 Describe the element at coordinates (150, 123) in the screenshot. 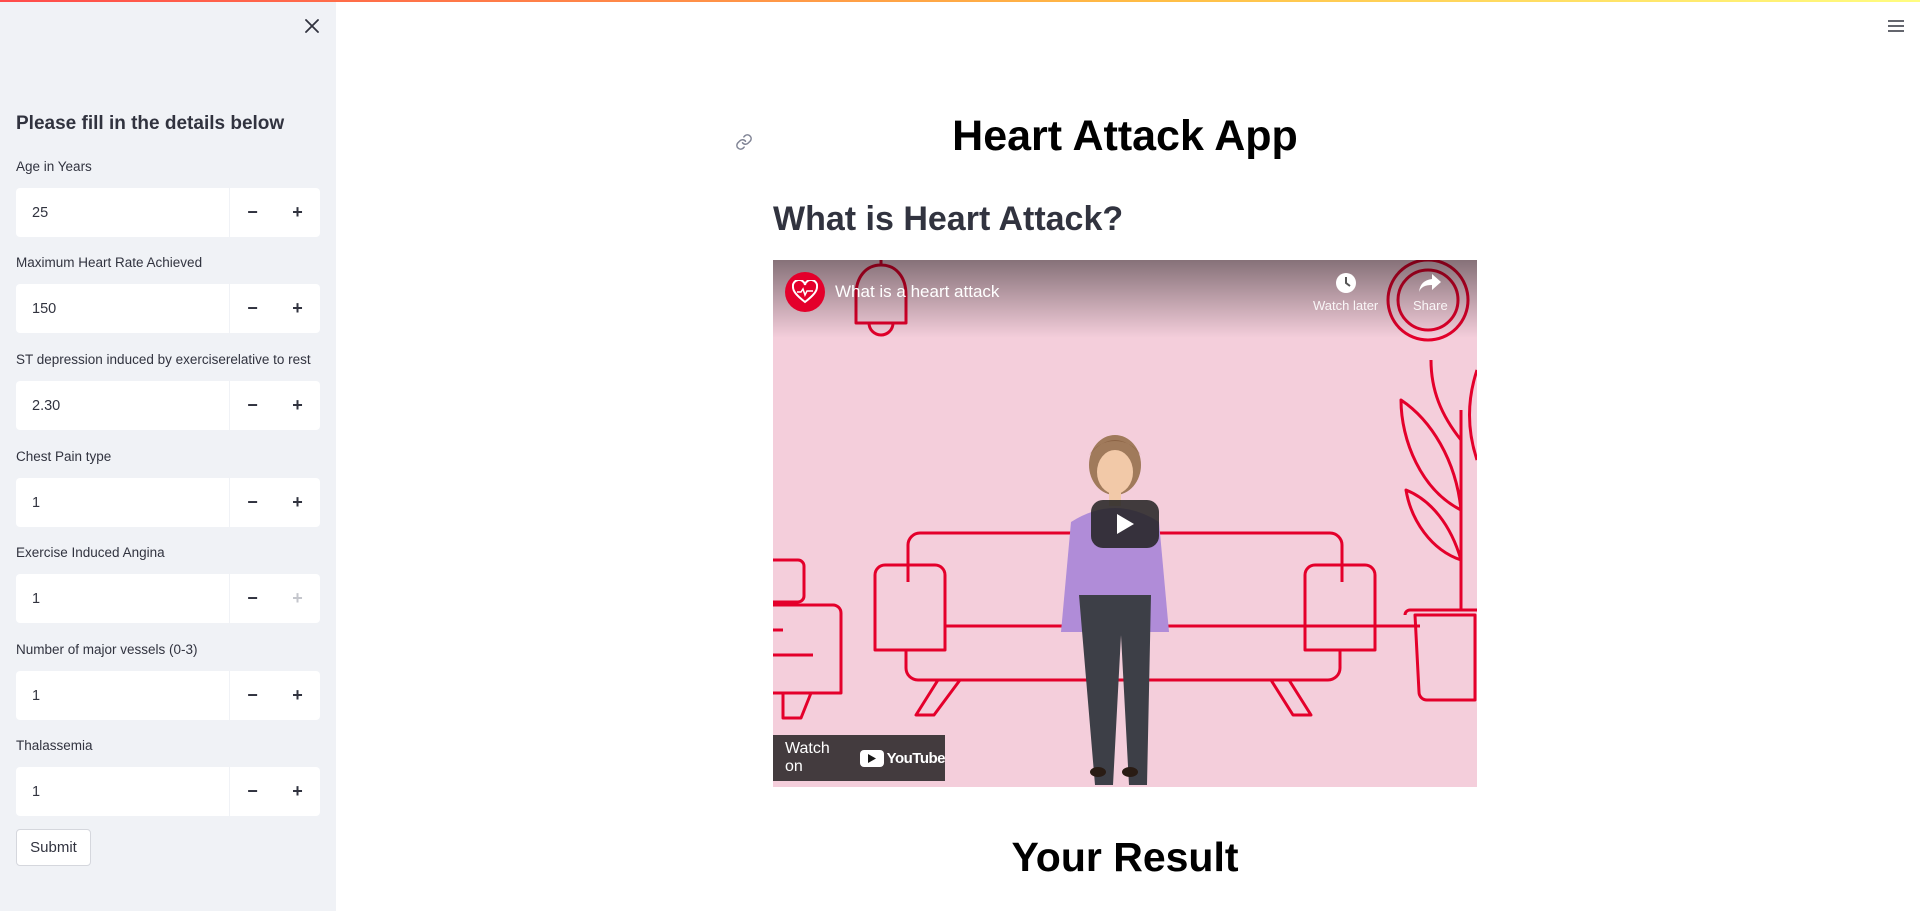

I see `sidebar-title: Please fill in the details below` at that location.